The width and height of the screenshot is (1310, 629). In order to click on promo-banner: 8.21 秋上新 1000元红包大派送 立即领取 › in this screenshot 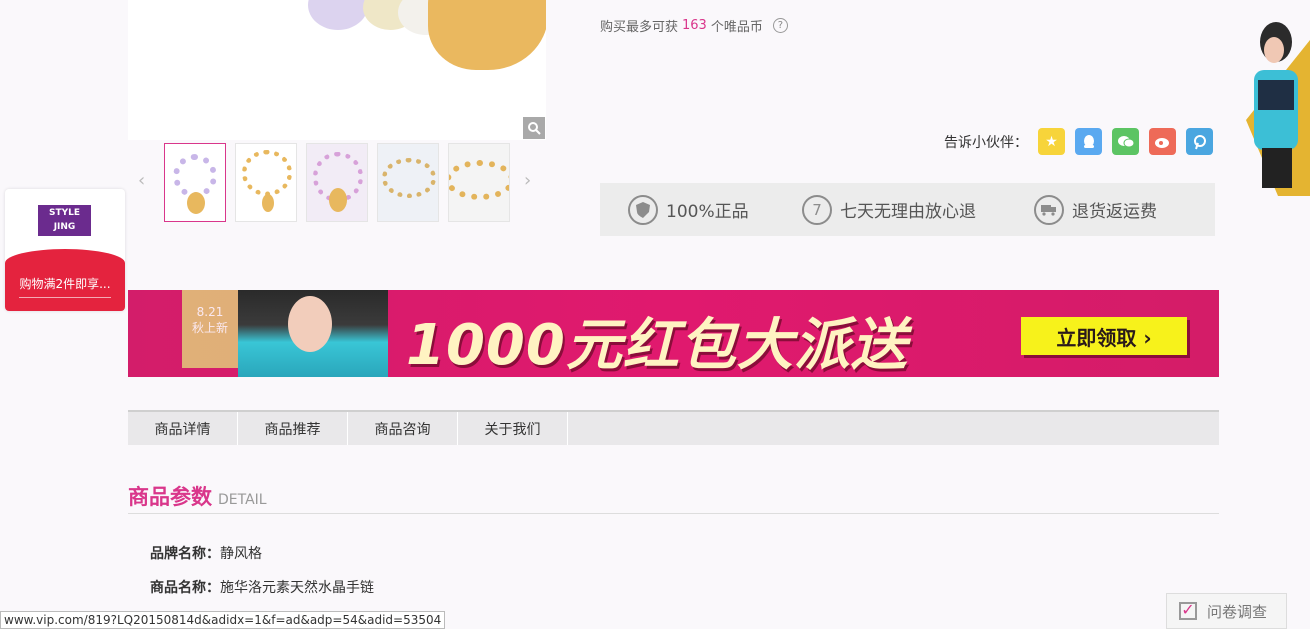, I will do `click(673, 333)`.